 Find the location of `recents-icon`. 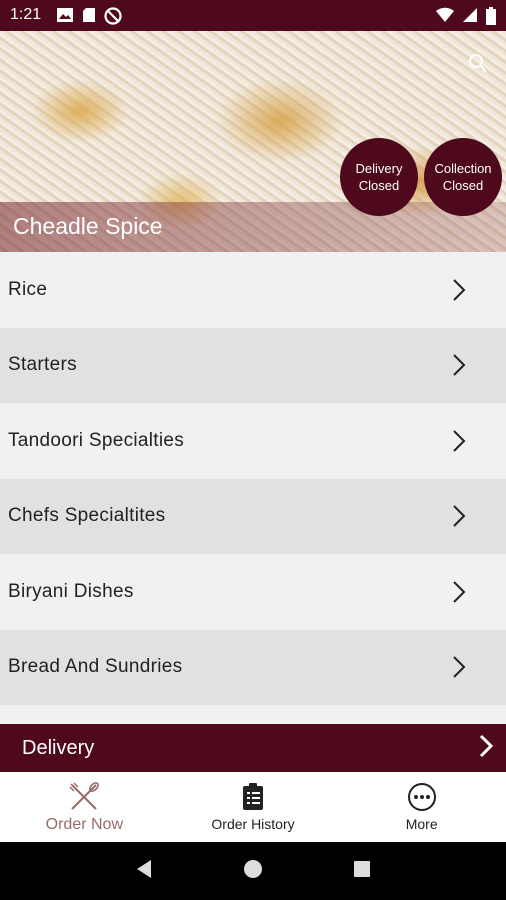

recents-icon is located at coordinates (362, 871).